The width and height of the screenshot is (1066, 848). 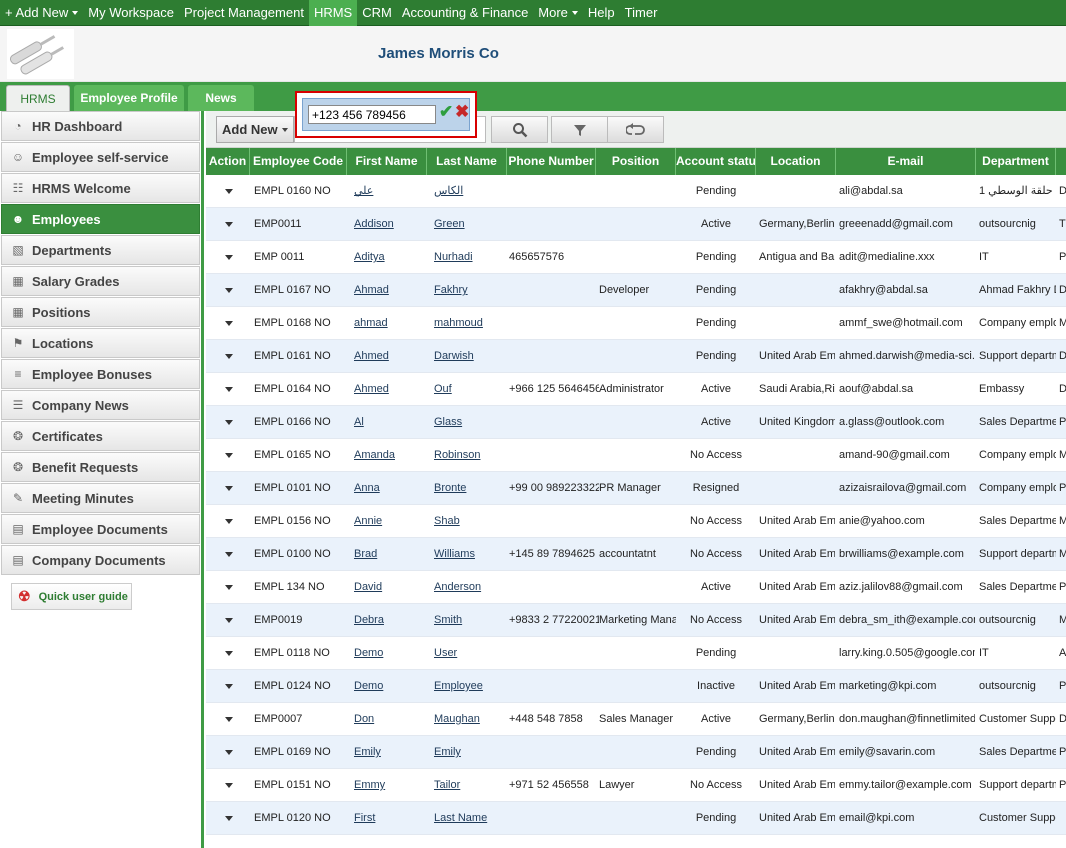 I want to click on topnav-item-my-workspace: My Workspace, so click(x=131, y=13).